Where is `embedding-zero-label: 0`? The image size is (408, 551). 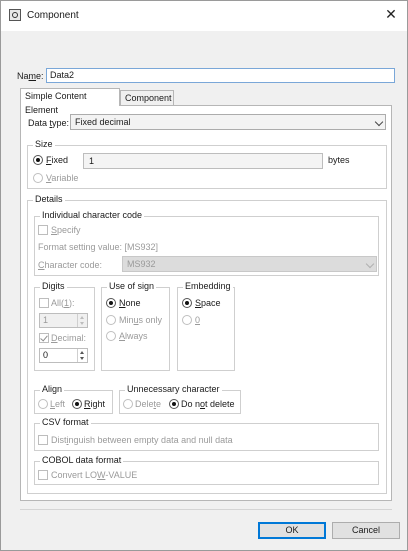
embedding-zero-label: 0 is located at coordinates (198, 320).